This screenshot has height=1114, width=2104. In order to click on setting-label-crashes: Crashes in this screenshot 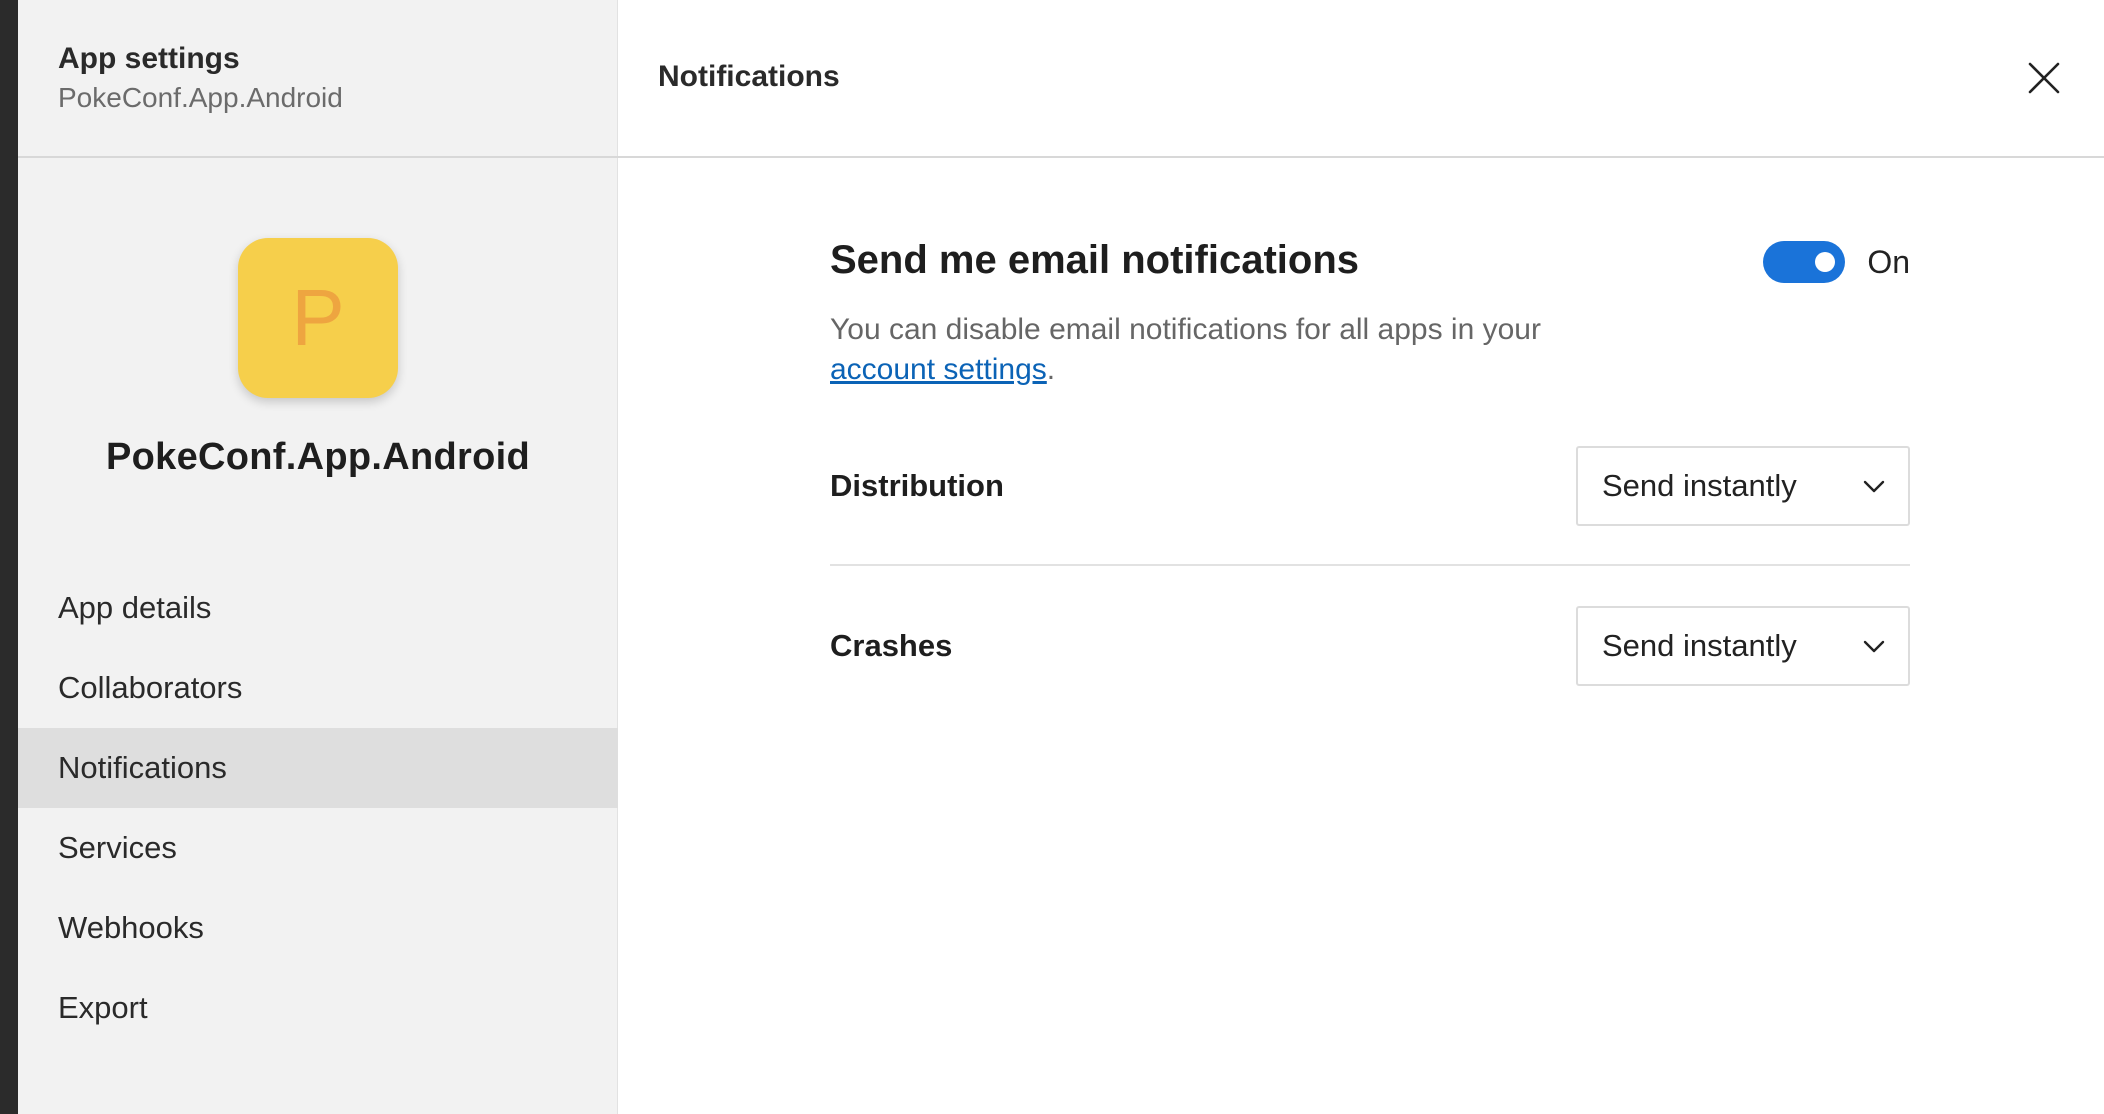, I will do `click(891, 645)`.